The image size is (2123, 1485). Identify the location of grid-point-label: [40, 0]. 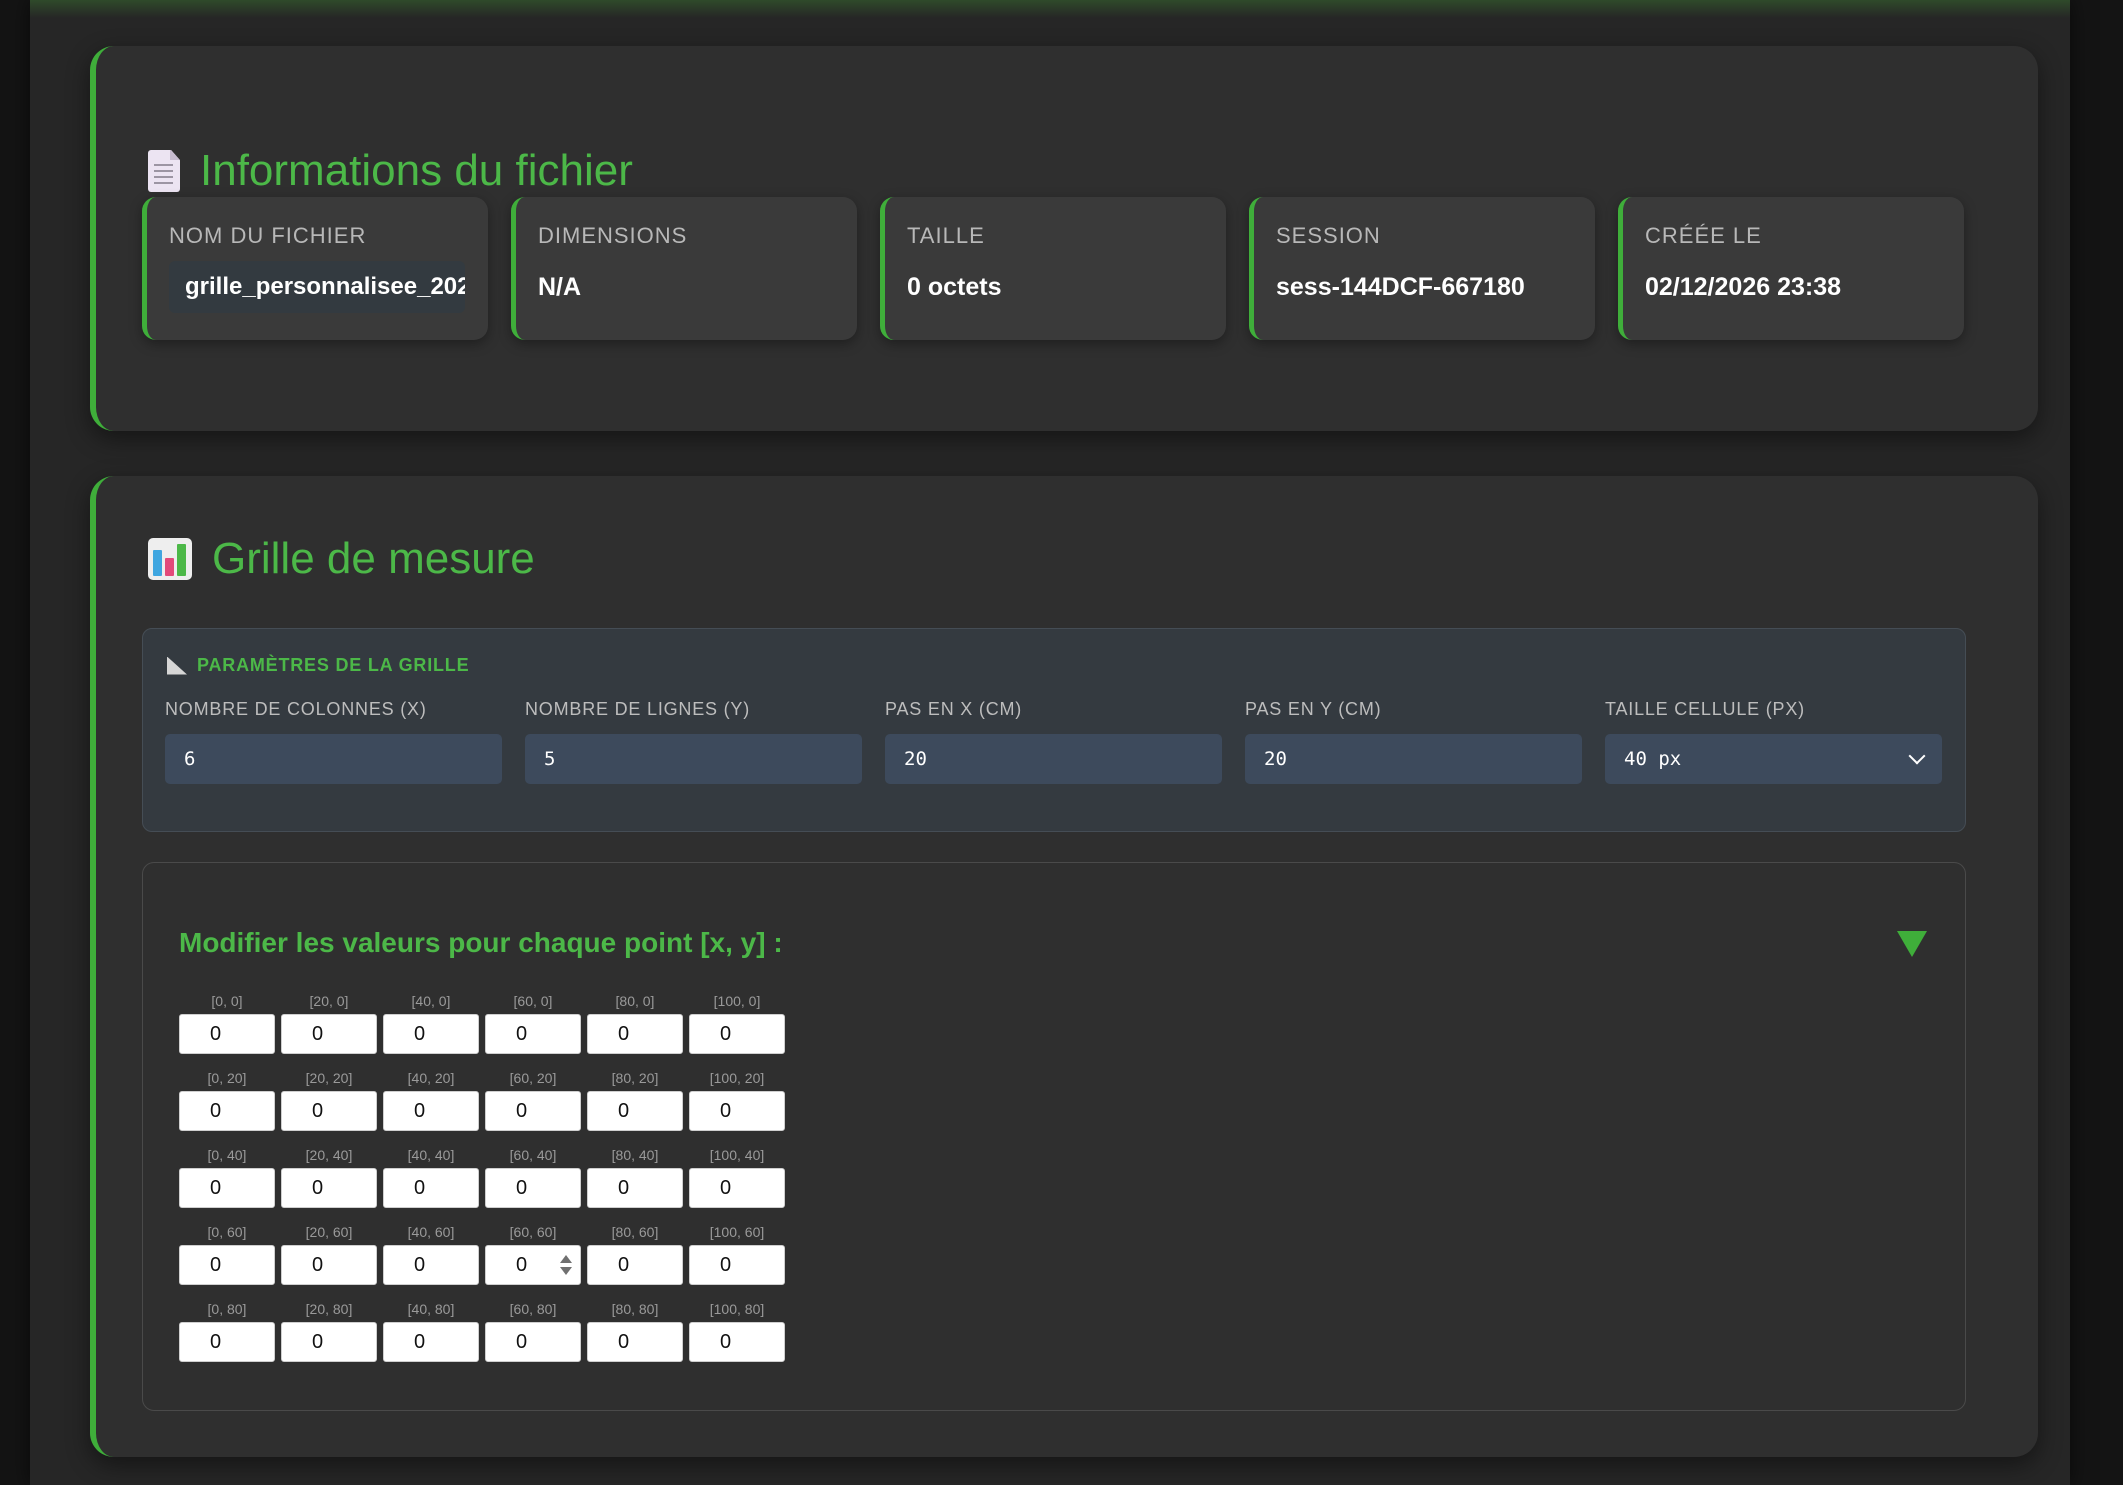
(431, 1001).